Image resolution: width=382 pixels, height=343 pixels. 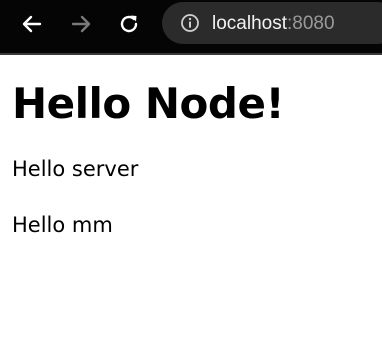 I want to click on info-icon, so click(x=190, y=23).